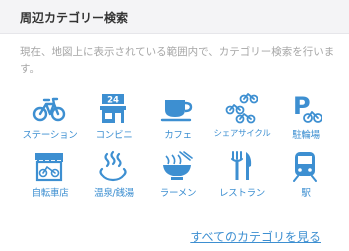 The image size is (349, 251). Describe the element at coordinates (306, 193) in the screenshot. I see `category-label: 駅` at that location.